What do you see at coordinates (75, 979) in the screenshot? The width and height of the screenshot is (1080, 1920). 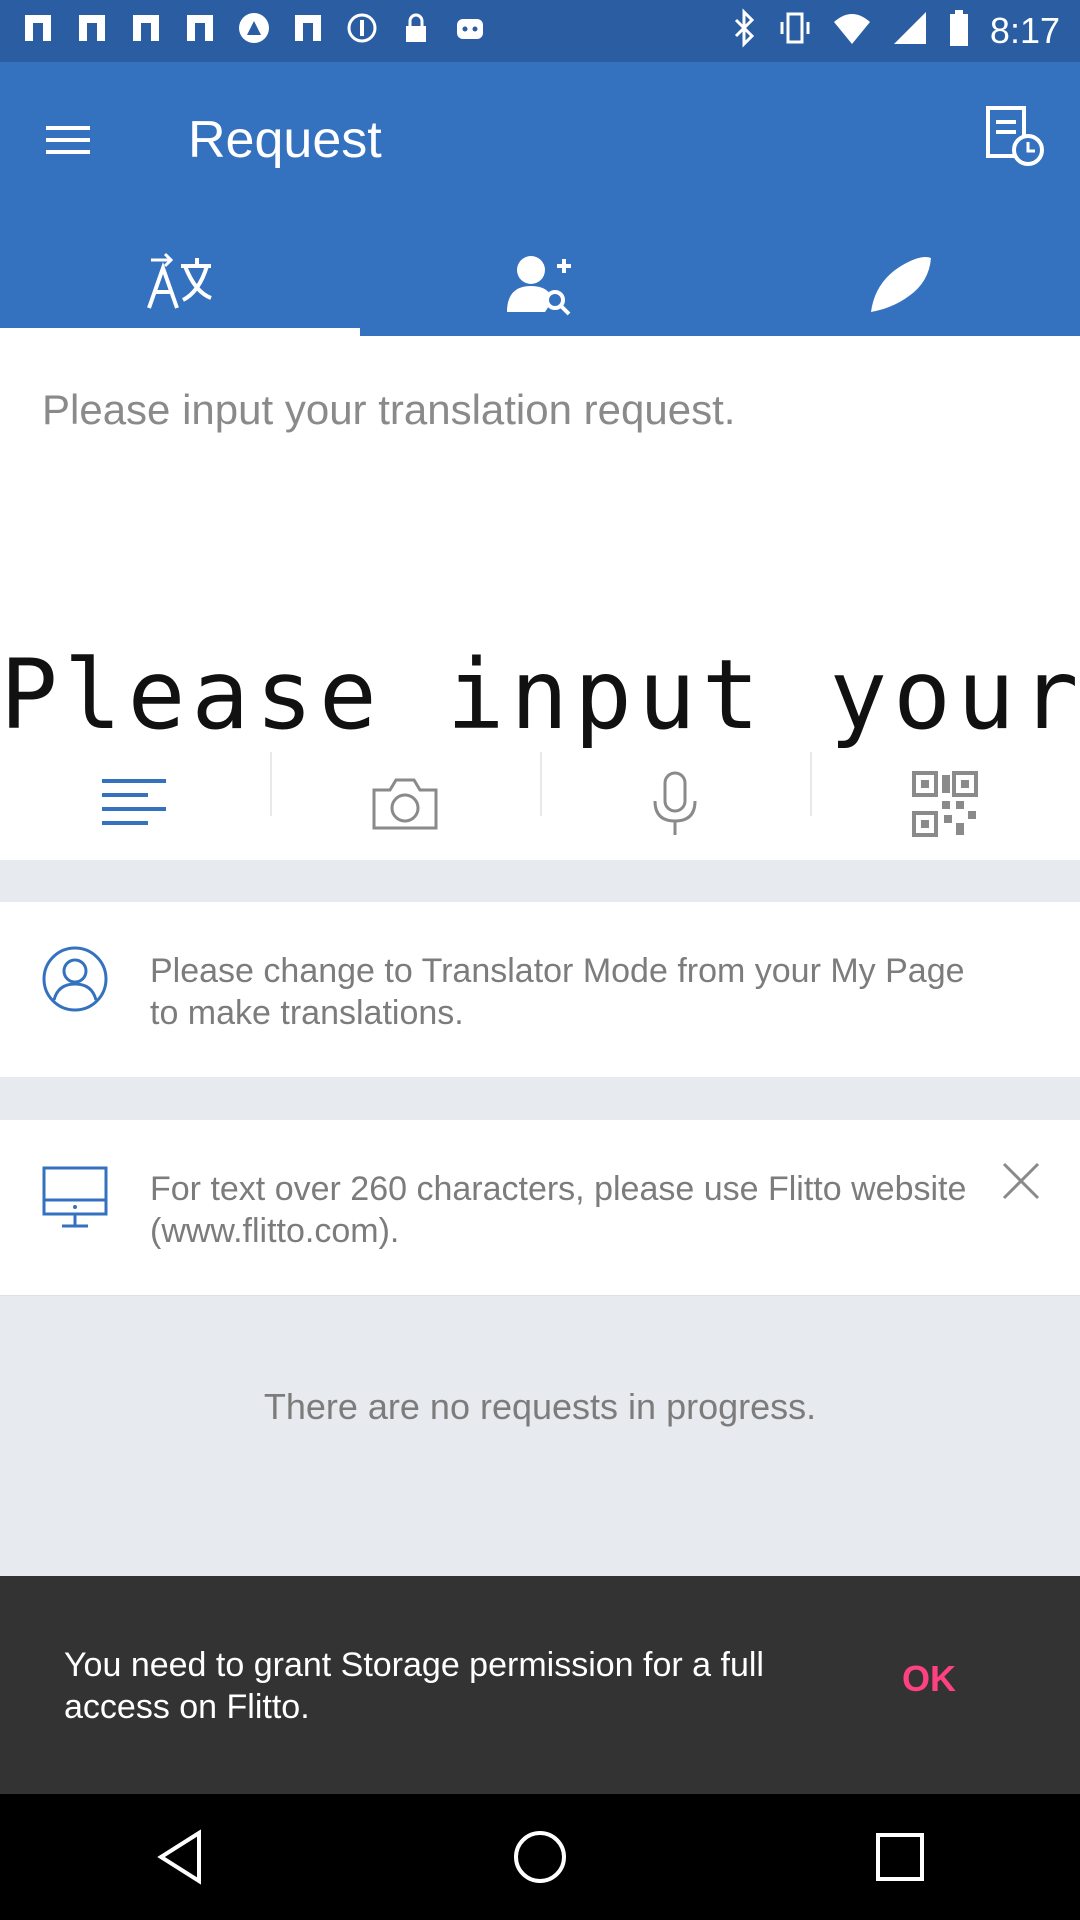 I see `user-circle-icon` at bounding box center [75, 979].